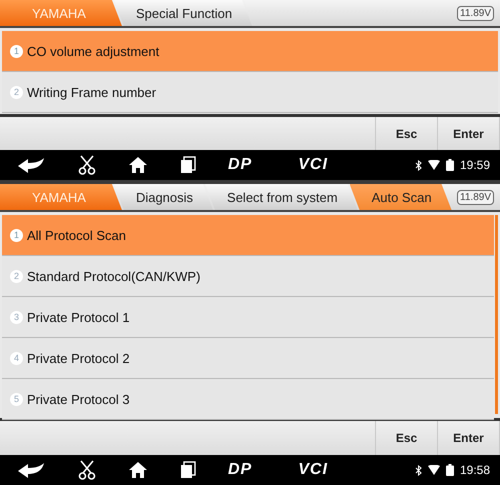 This screenshot has height=485, width=500. I want to click on item-label: Private Protocol 1, so click(78, 317).